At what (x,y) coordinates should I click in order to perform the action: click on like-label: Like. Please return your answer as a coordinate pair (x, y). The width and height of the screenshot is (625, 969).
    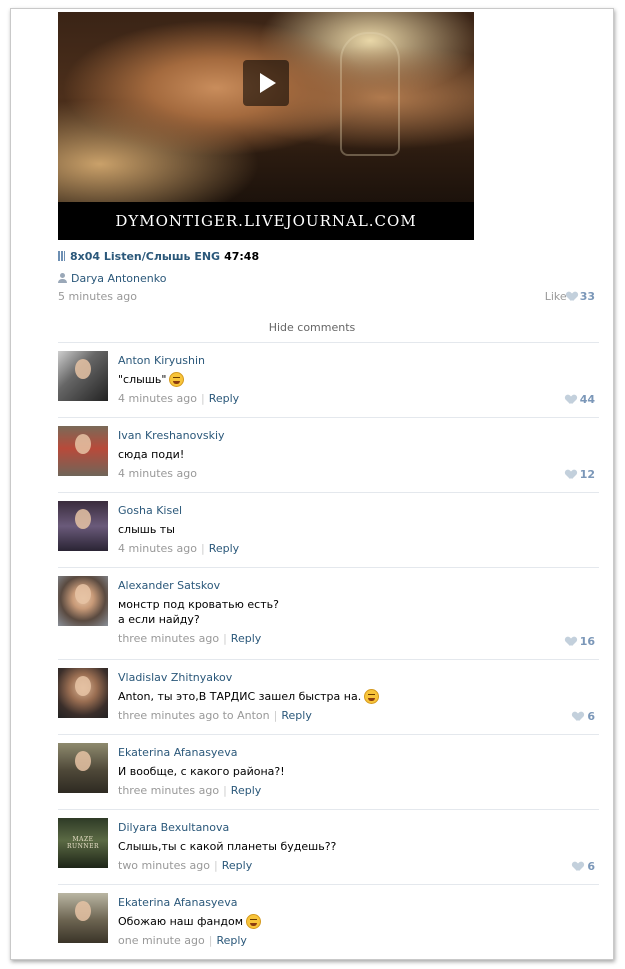
    Looking at the image, I should click on (555, 296).